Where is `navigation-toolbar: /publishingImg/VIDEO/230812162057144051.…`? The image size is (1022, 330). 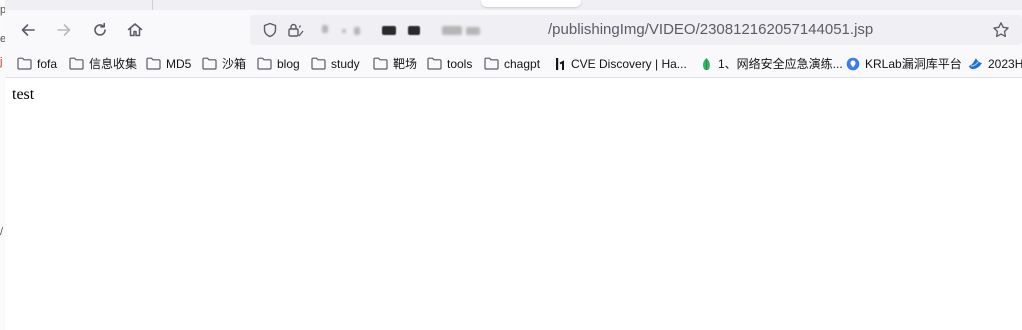 navigation-toolbar: /publishingImg/VIDEO/230812162057144051.… is located at coordinates (513, 30).